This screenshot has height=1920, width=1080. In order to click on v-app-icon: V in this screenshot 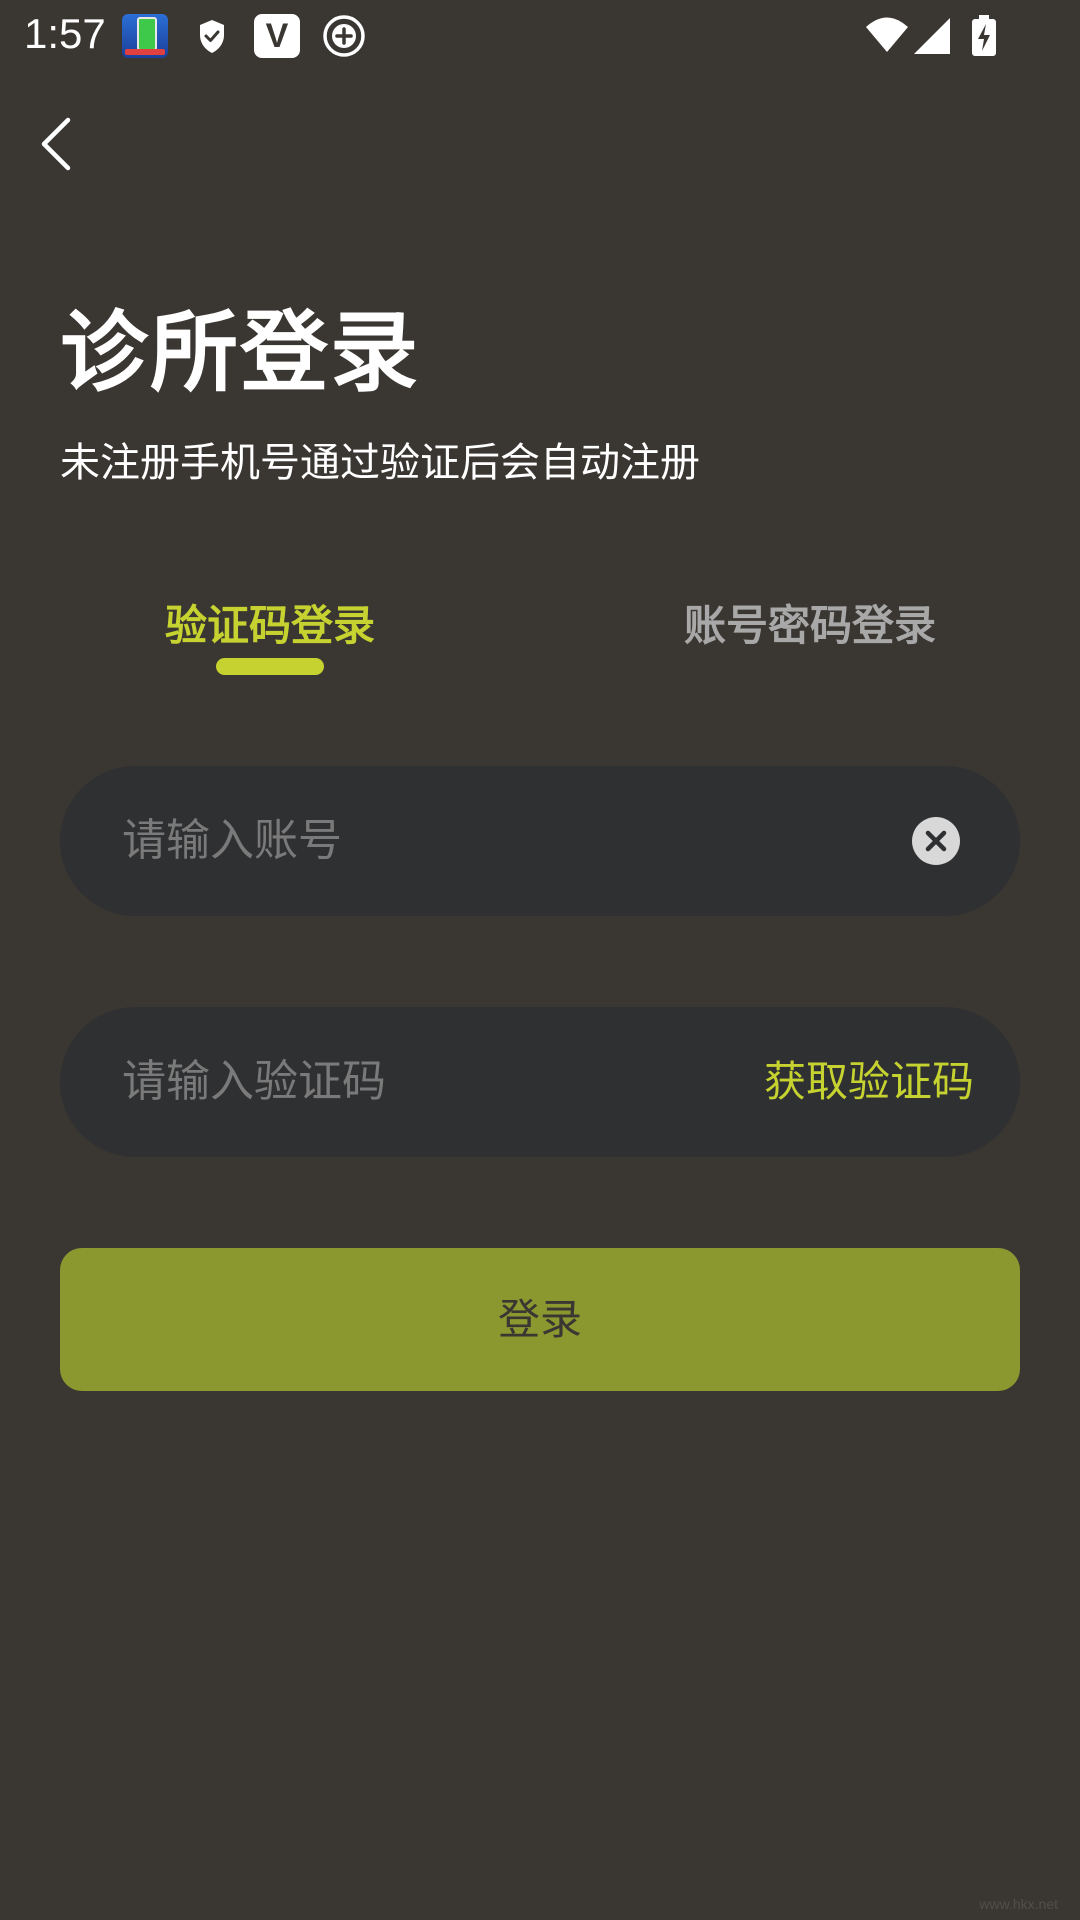, I will do `click(277, 36)`.